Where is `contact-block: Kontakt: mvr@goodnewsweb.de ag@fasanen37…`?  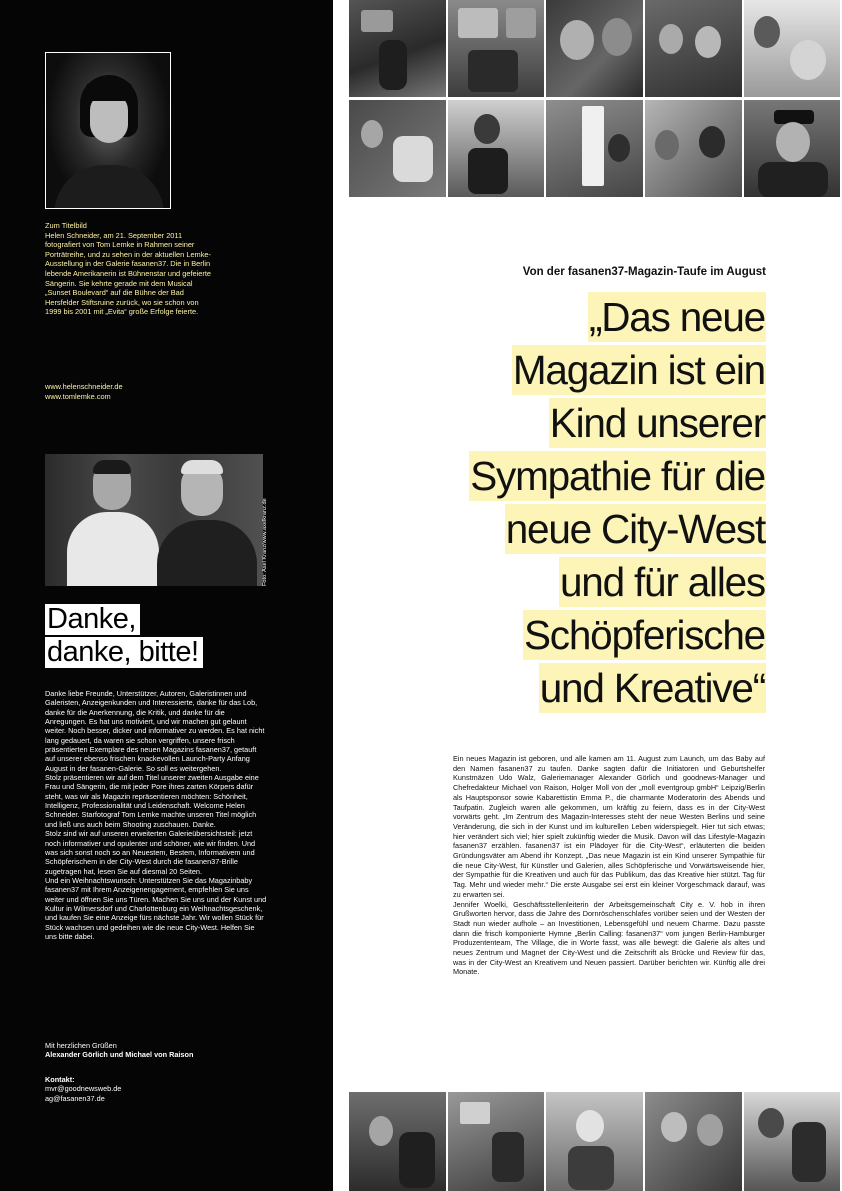 contact-block: Kontakt: mvr@goodnewsweb.de ag@fasanen37… is located at coordinates (156, 1089).